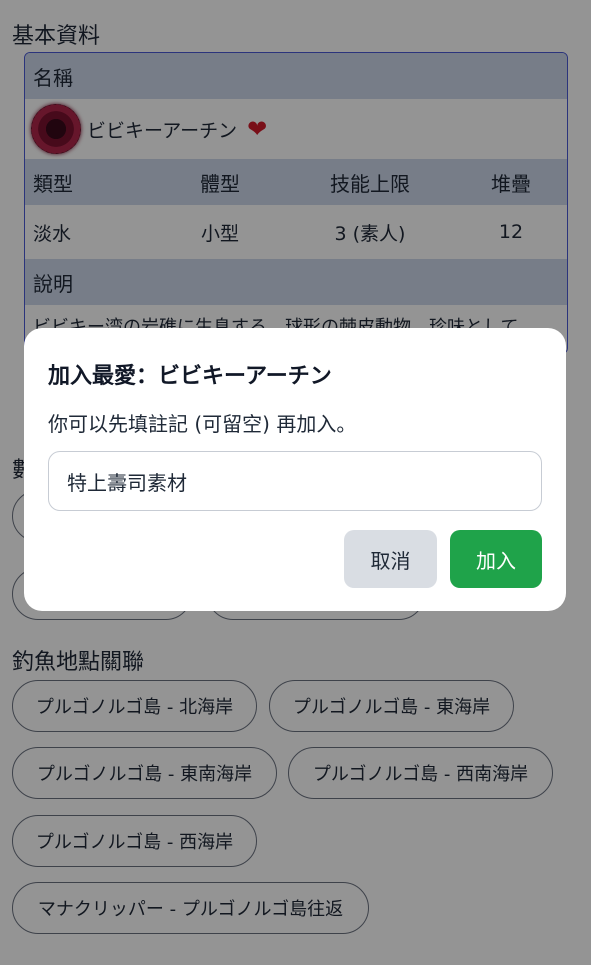  Describe the element at coordinates (295, 481) in the screenshot. I see `note-input` at that location.